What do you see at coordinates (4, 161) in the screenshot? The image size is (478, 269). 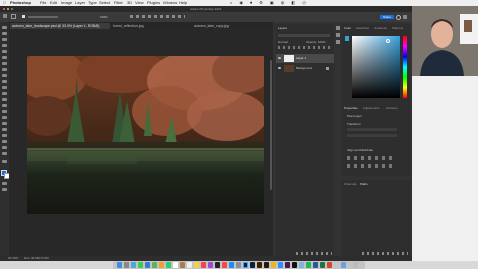 I see `more-tools-icon` at bounding box center [4, 161].